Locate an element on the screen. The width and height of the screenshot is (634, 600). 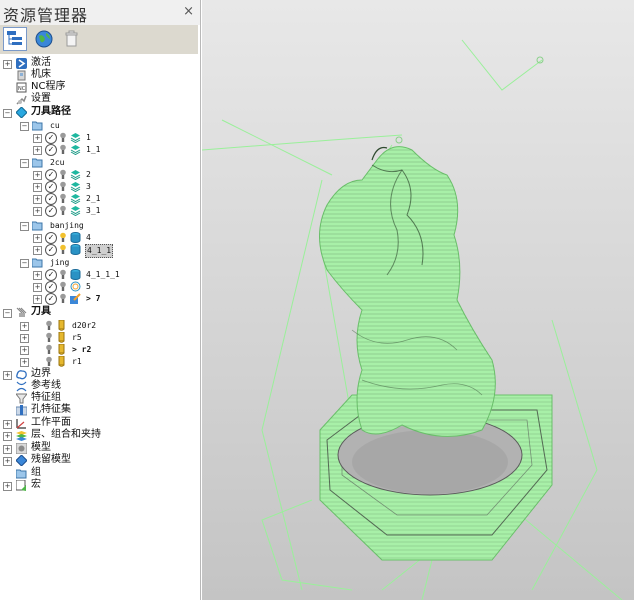
tree-item-toolpaths: − 刀具路径 is located at coordinates (100, 112).